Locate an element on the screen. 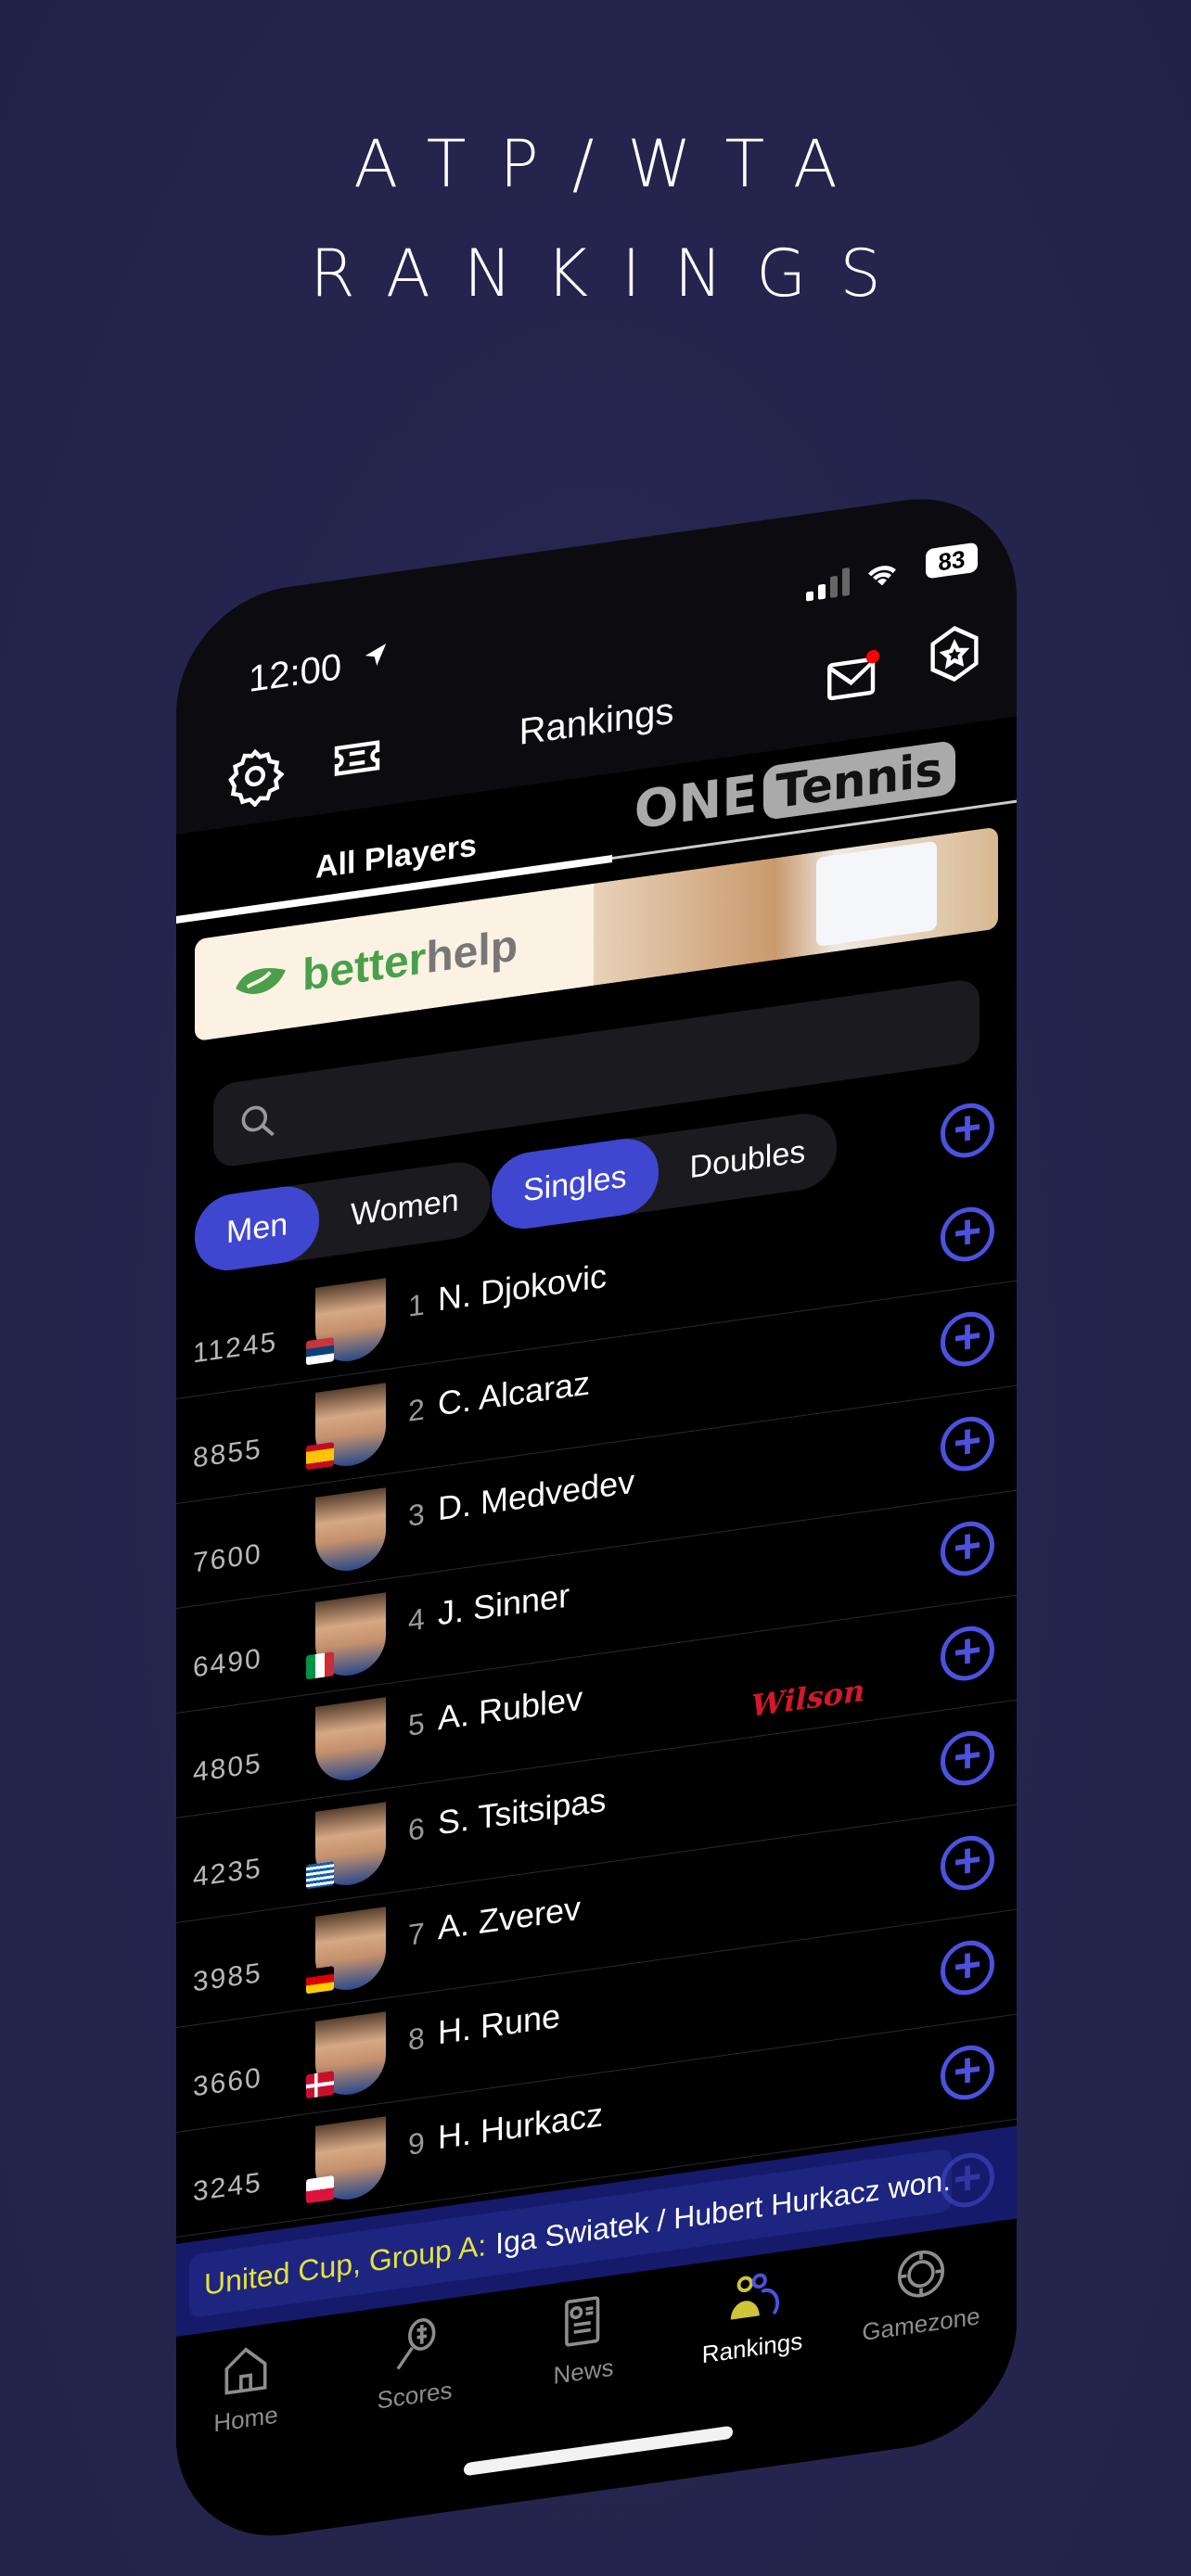 Image resolution: width=1191 pixels, height=2576 pixels. ad-brand-part1: better is located at coordinates (364, 967).